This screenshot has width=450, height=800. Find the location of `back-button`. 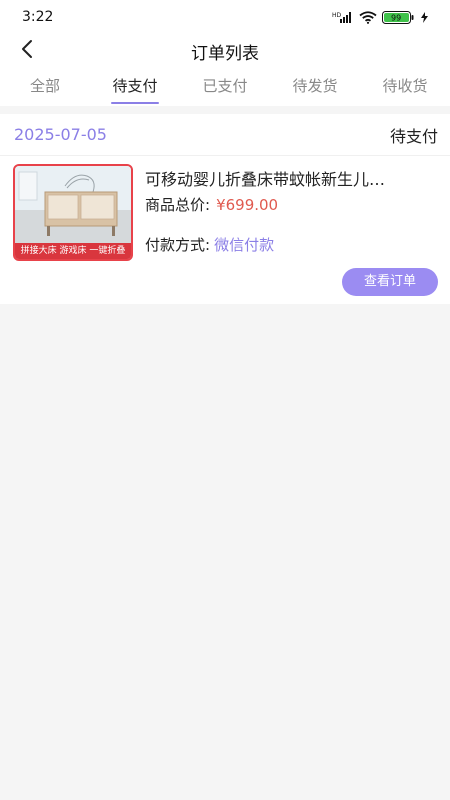

back-button is located at coordinates (27, 51).